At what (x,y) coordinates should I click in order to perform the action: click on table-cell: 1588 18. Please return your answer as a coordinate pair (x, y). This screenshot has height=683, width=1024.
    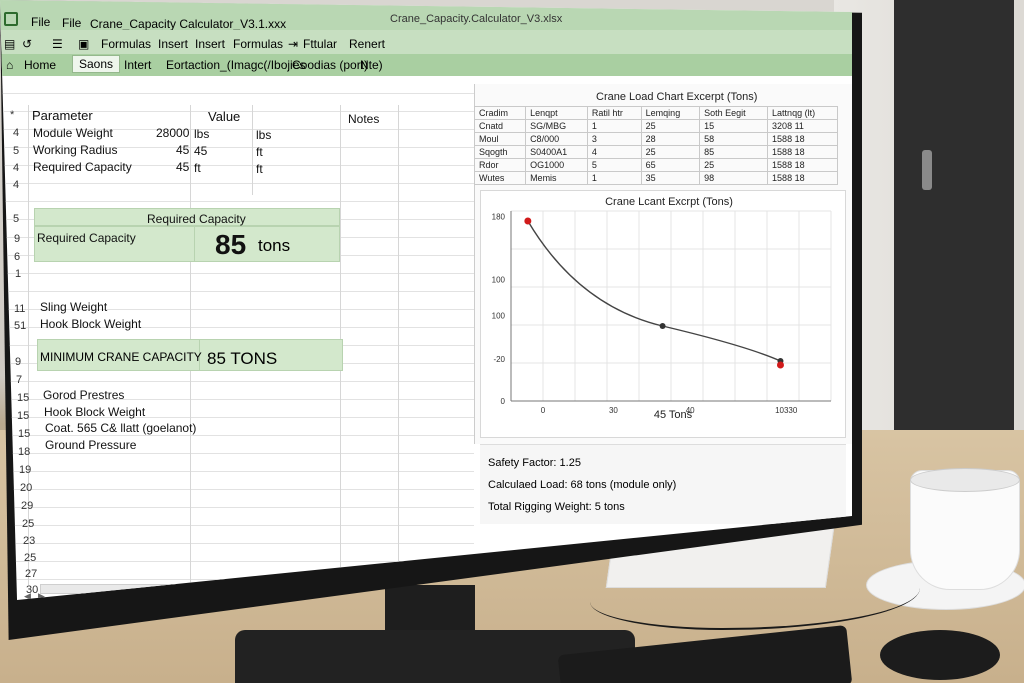
    Looking at the image, I should click on (802, 165).